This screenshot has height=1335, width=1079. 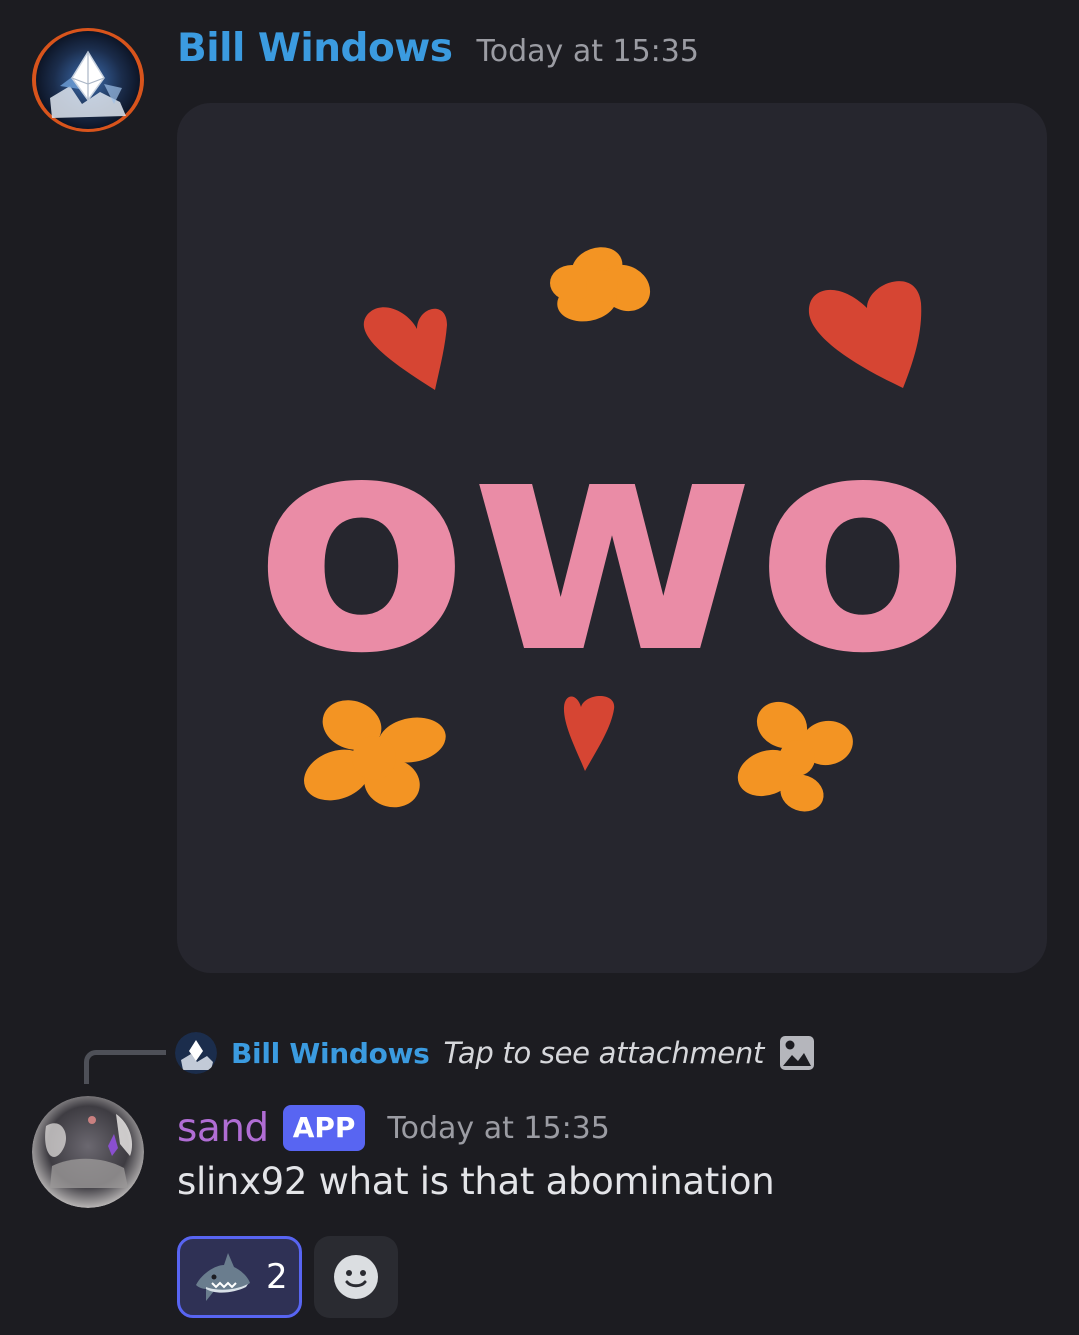 I want to click on message-header: Bill Windows Today at 15:35, so click(x=438, y=54).